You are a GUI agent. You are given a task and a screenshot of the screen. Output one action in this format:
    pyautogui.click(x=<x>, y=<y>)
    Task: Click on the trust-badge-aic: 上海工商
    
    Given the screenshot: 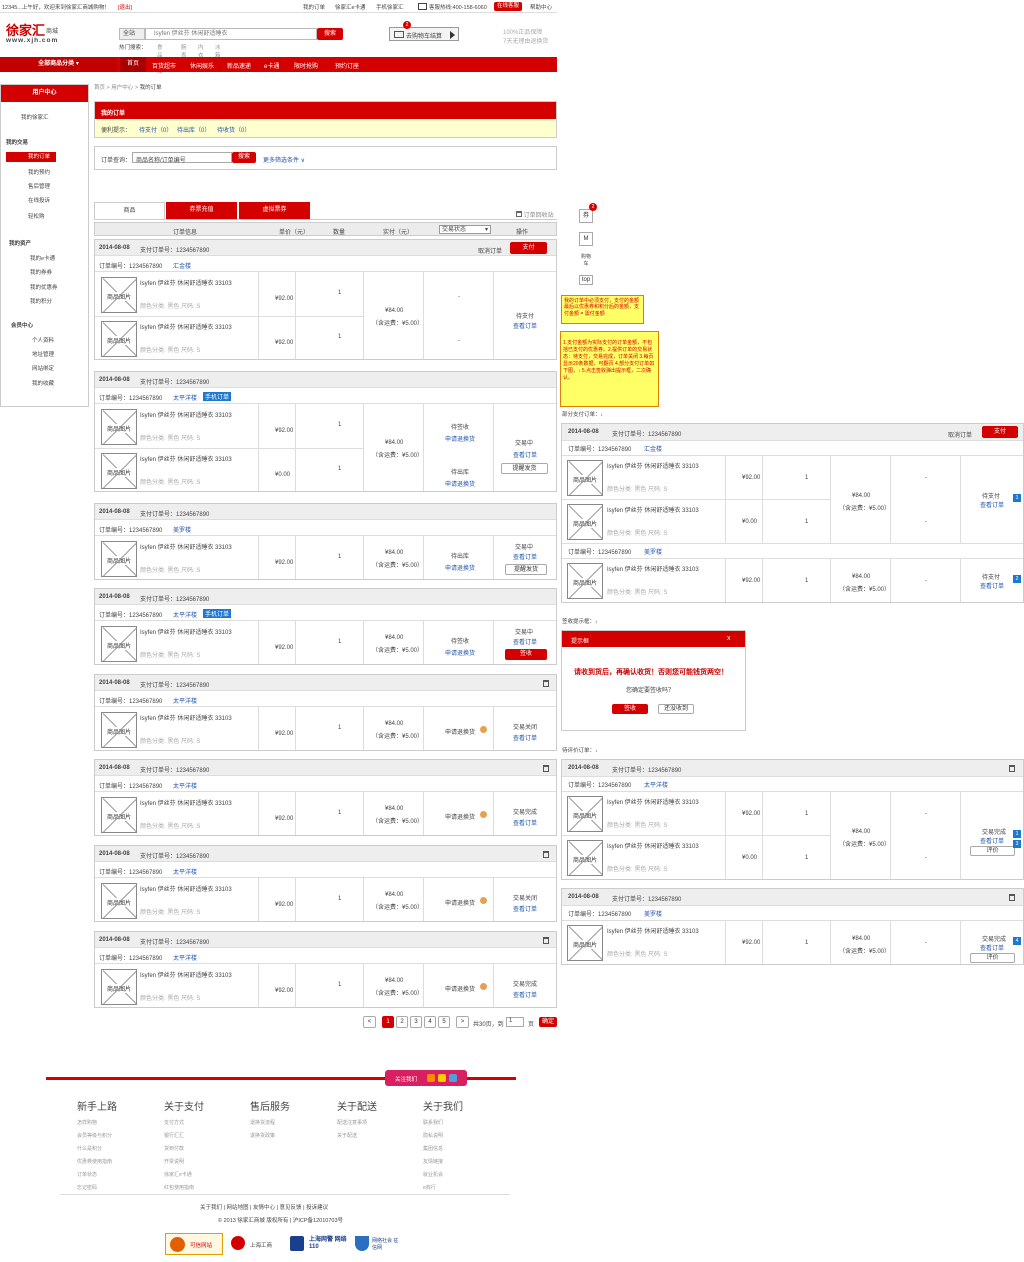 What is the action you would take?
    pyautogui.click(x=254, y=1244)
    